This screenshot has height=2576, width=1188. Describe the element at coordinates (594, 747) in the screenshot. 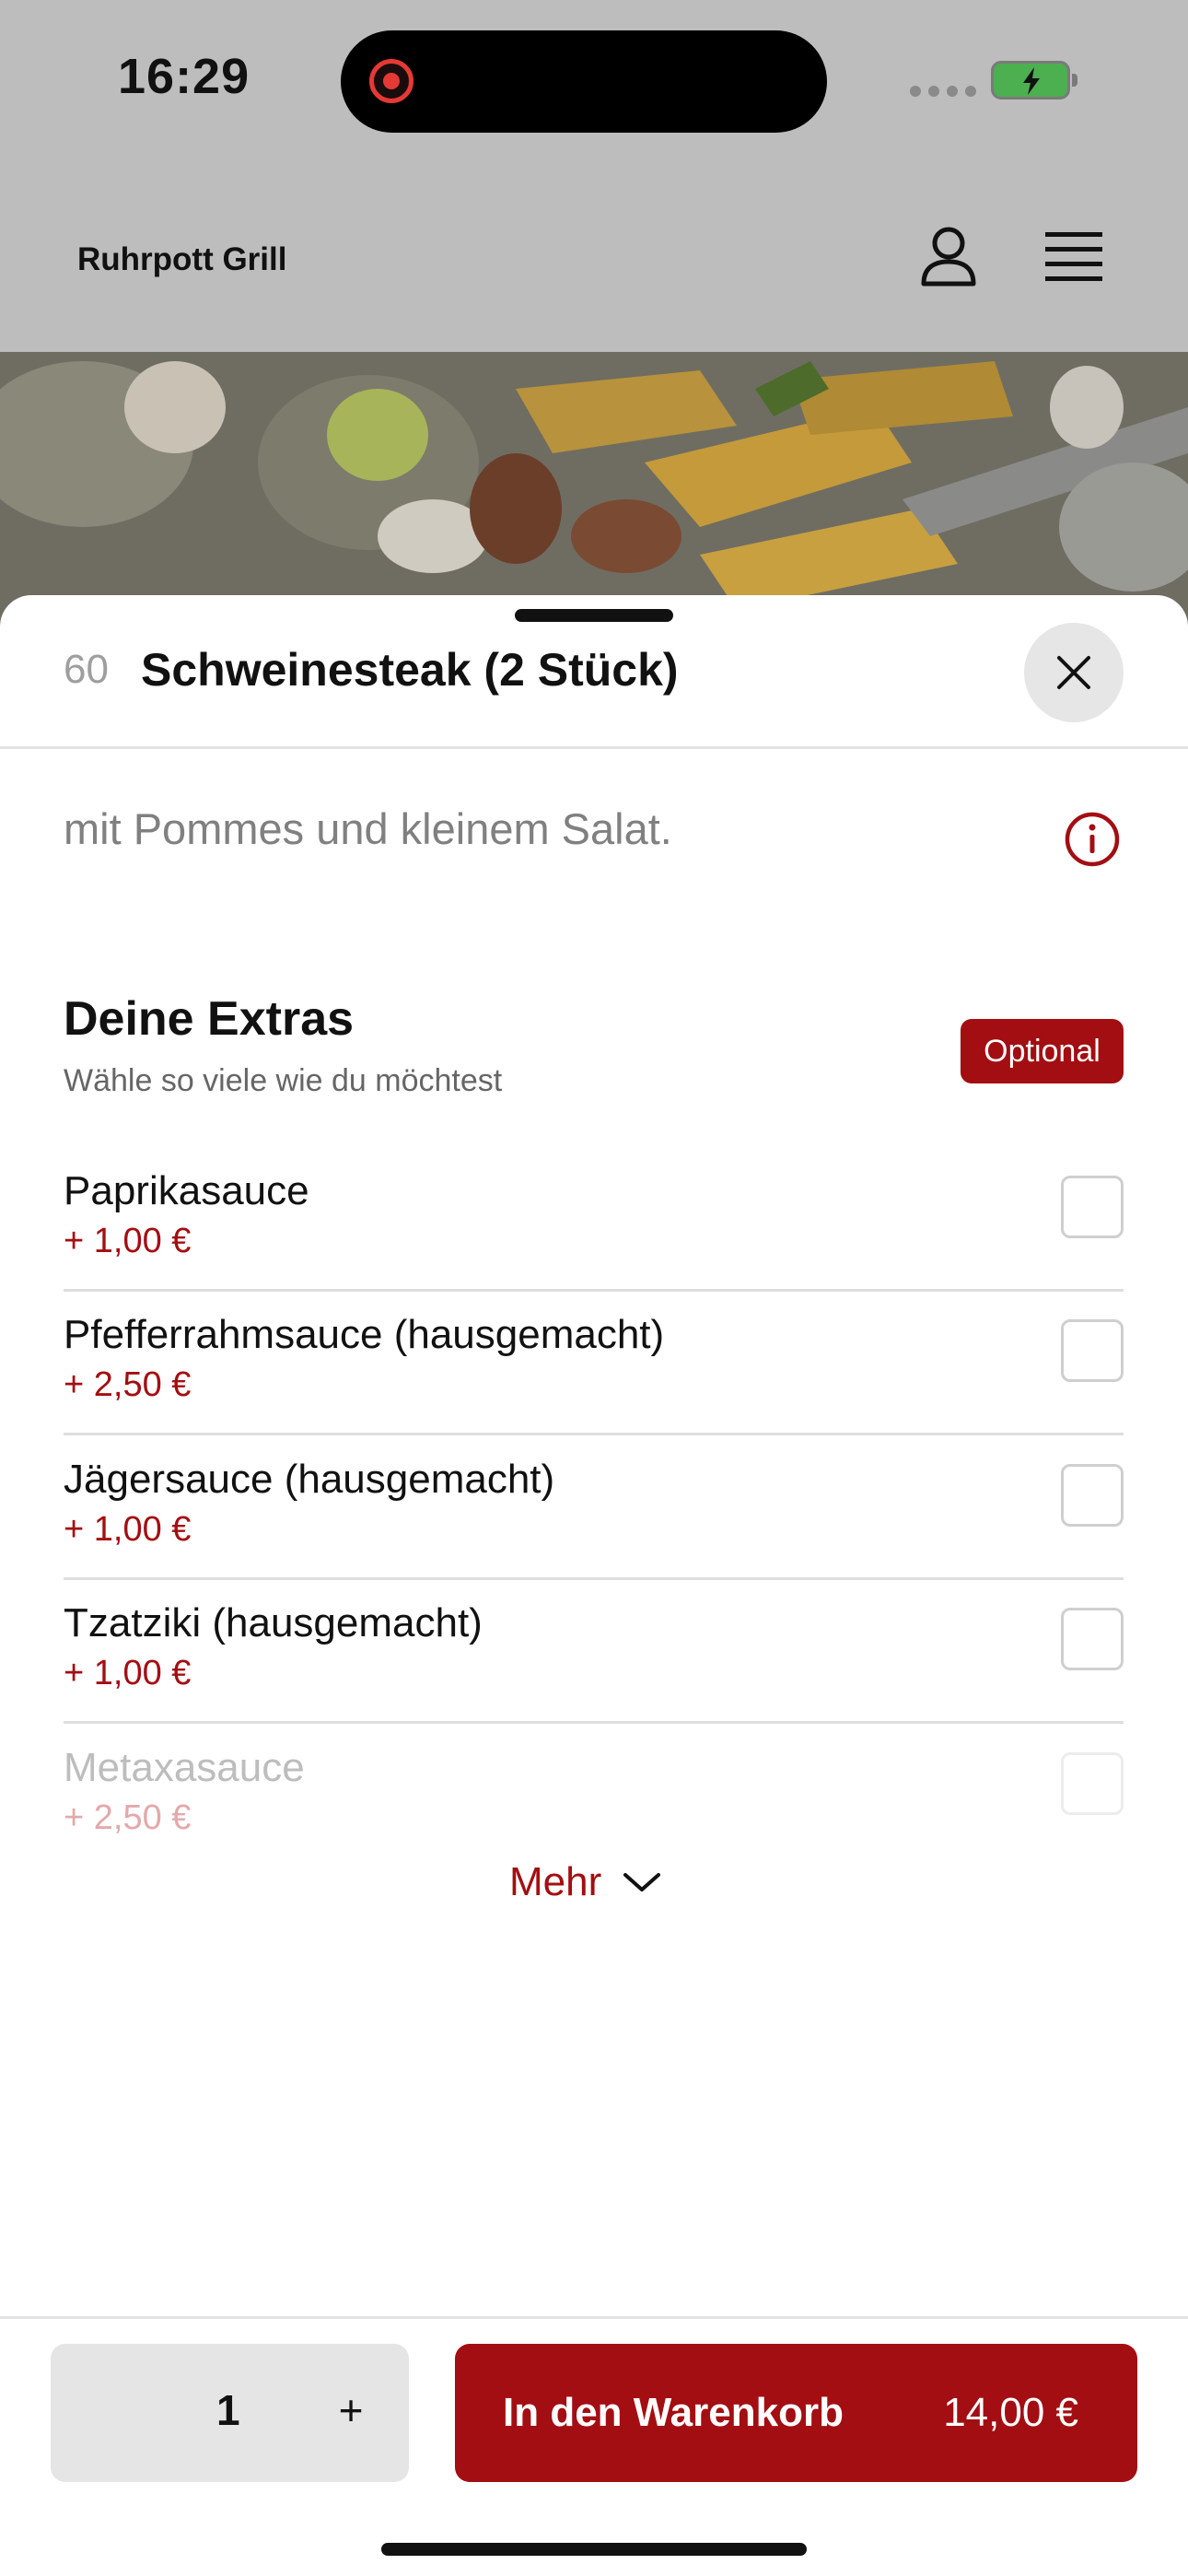

I see `header-divider` at that location.